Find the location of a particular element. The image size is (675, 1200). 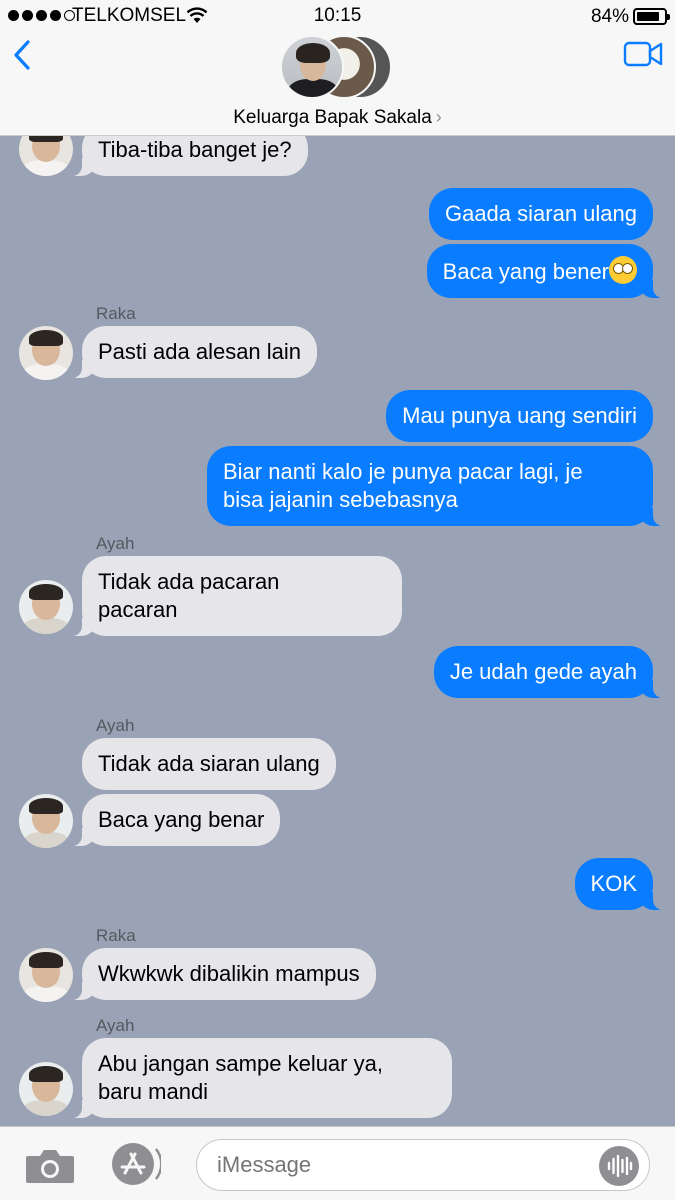

incoming-message-bubble: Abu jangan sampe keluar ya, baru mandi is located at coordinates (262, 1078).